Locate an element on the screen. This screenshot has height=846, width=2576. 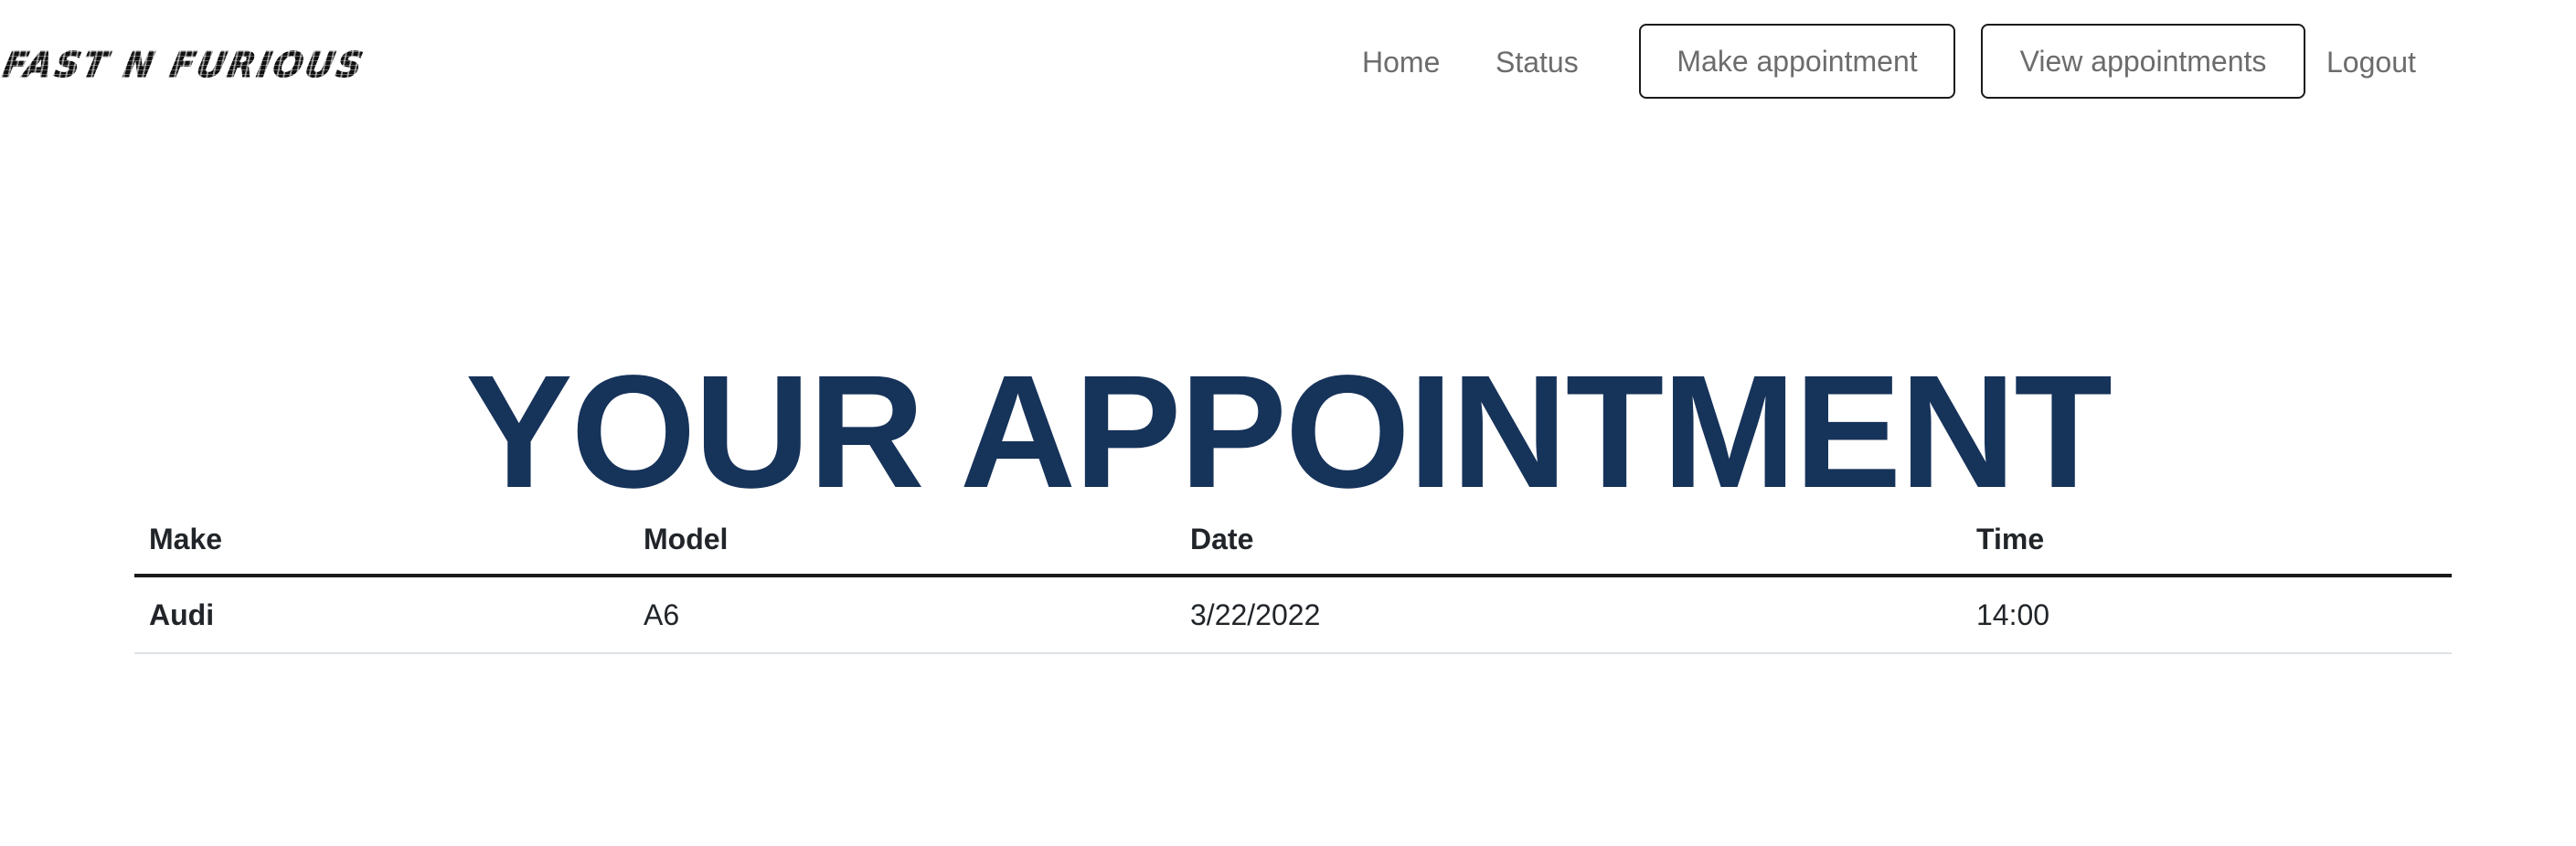
brand-logo: FAST N FURIOUS is located at coordinates (184, 65).